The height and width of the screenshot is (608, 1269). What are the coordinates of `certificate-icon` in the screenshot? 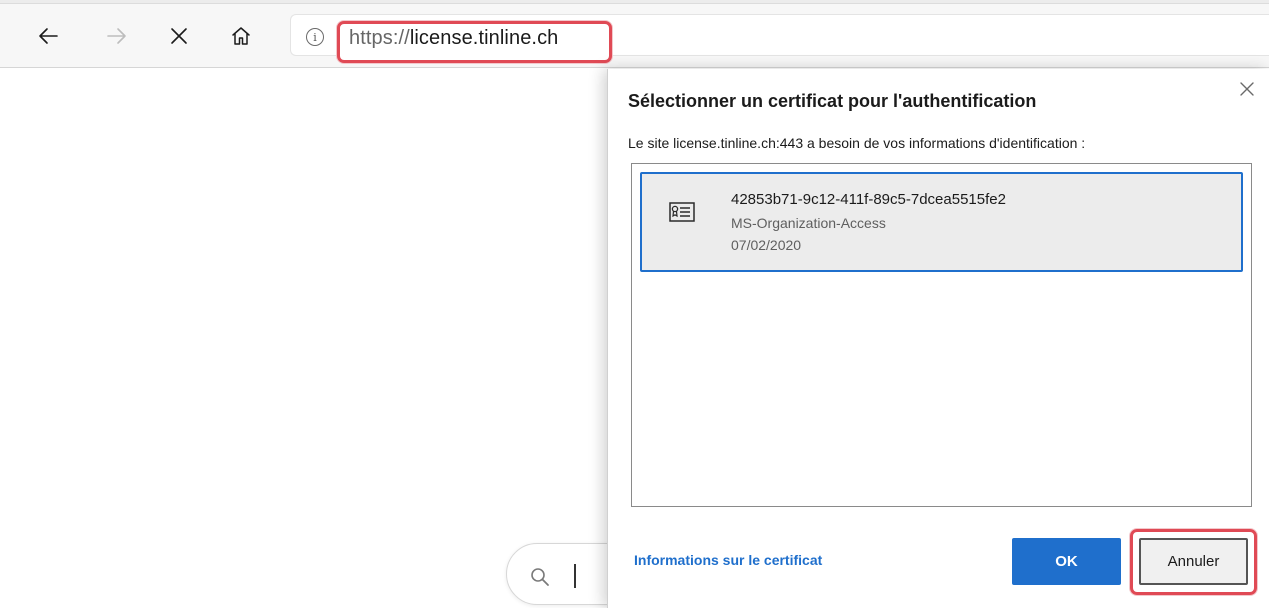 It's located at (682, 215).